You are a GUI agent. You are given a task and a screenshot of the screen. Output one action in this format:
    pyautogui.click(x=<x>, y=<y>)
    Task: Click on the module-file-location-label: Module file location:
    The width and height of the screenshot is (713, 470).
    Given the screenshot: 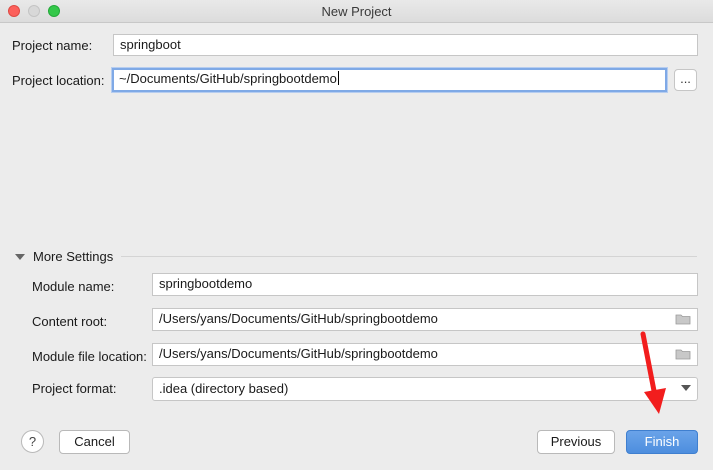 What is the action you would take?
    pyautogui.click(x=89, y=356)
    